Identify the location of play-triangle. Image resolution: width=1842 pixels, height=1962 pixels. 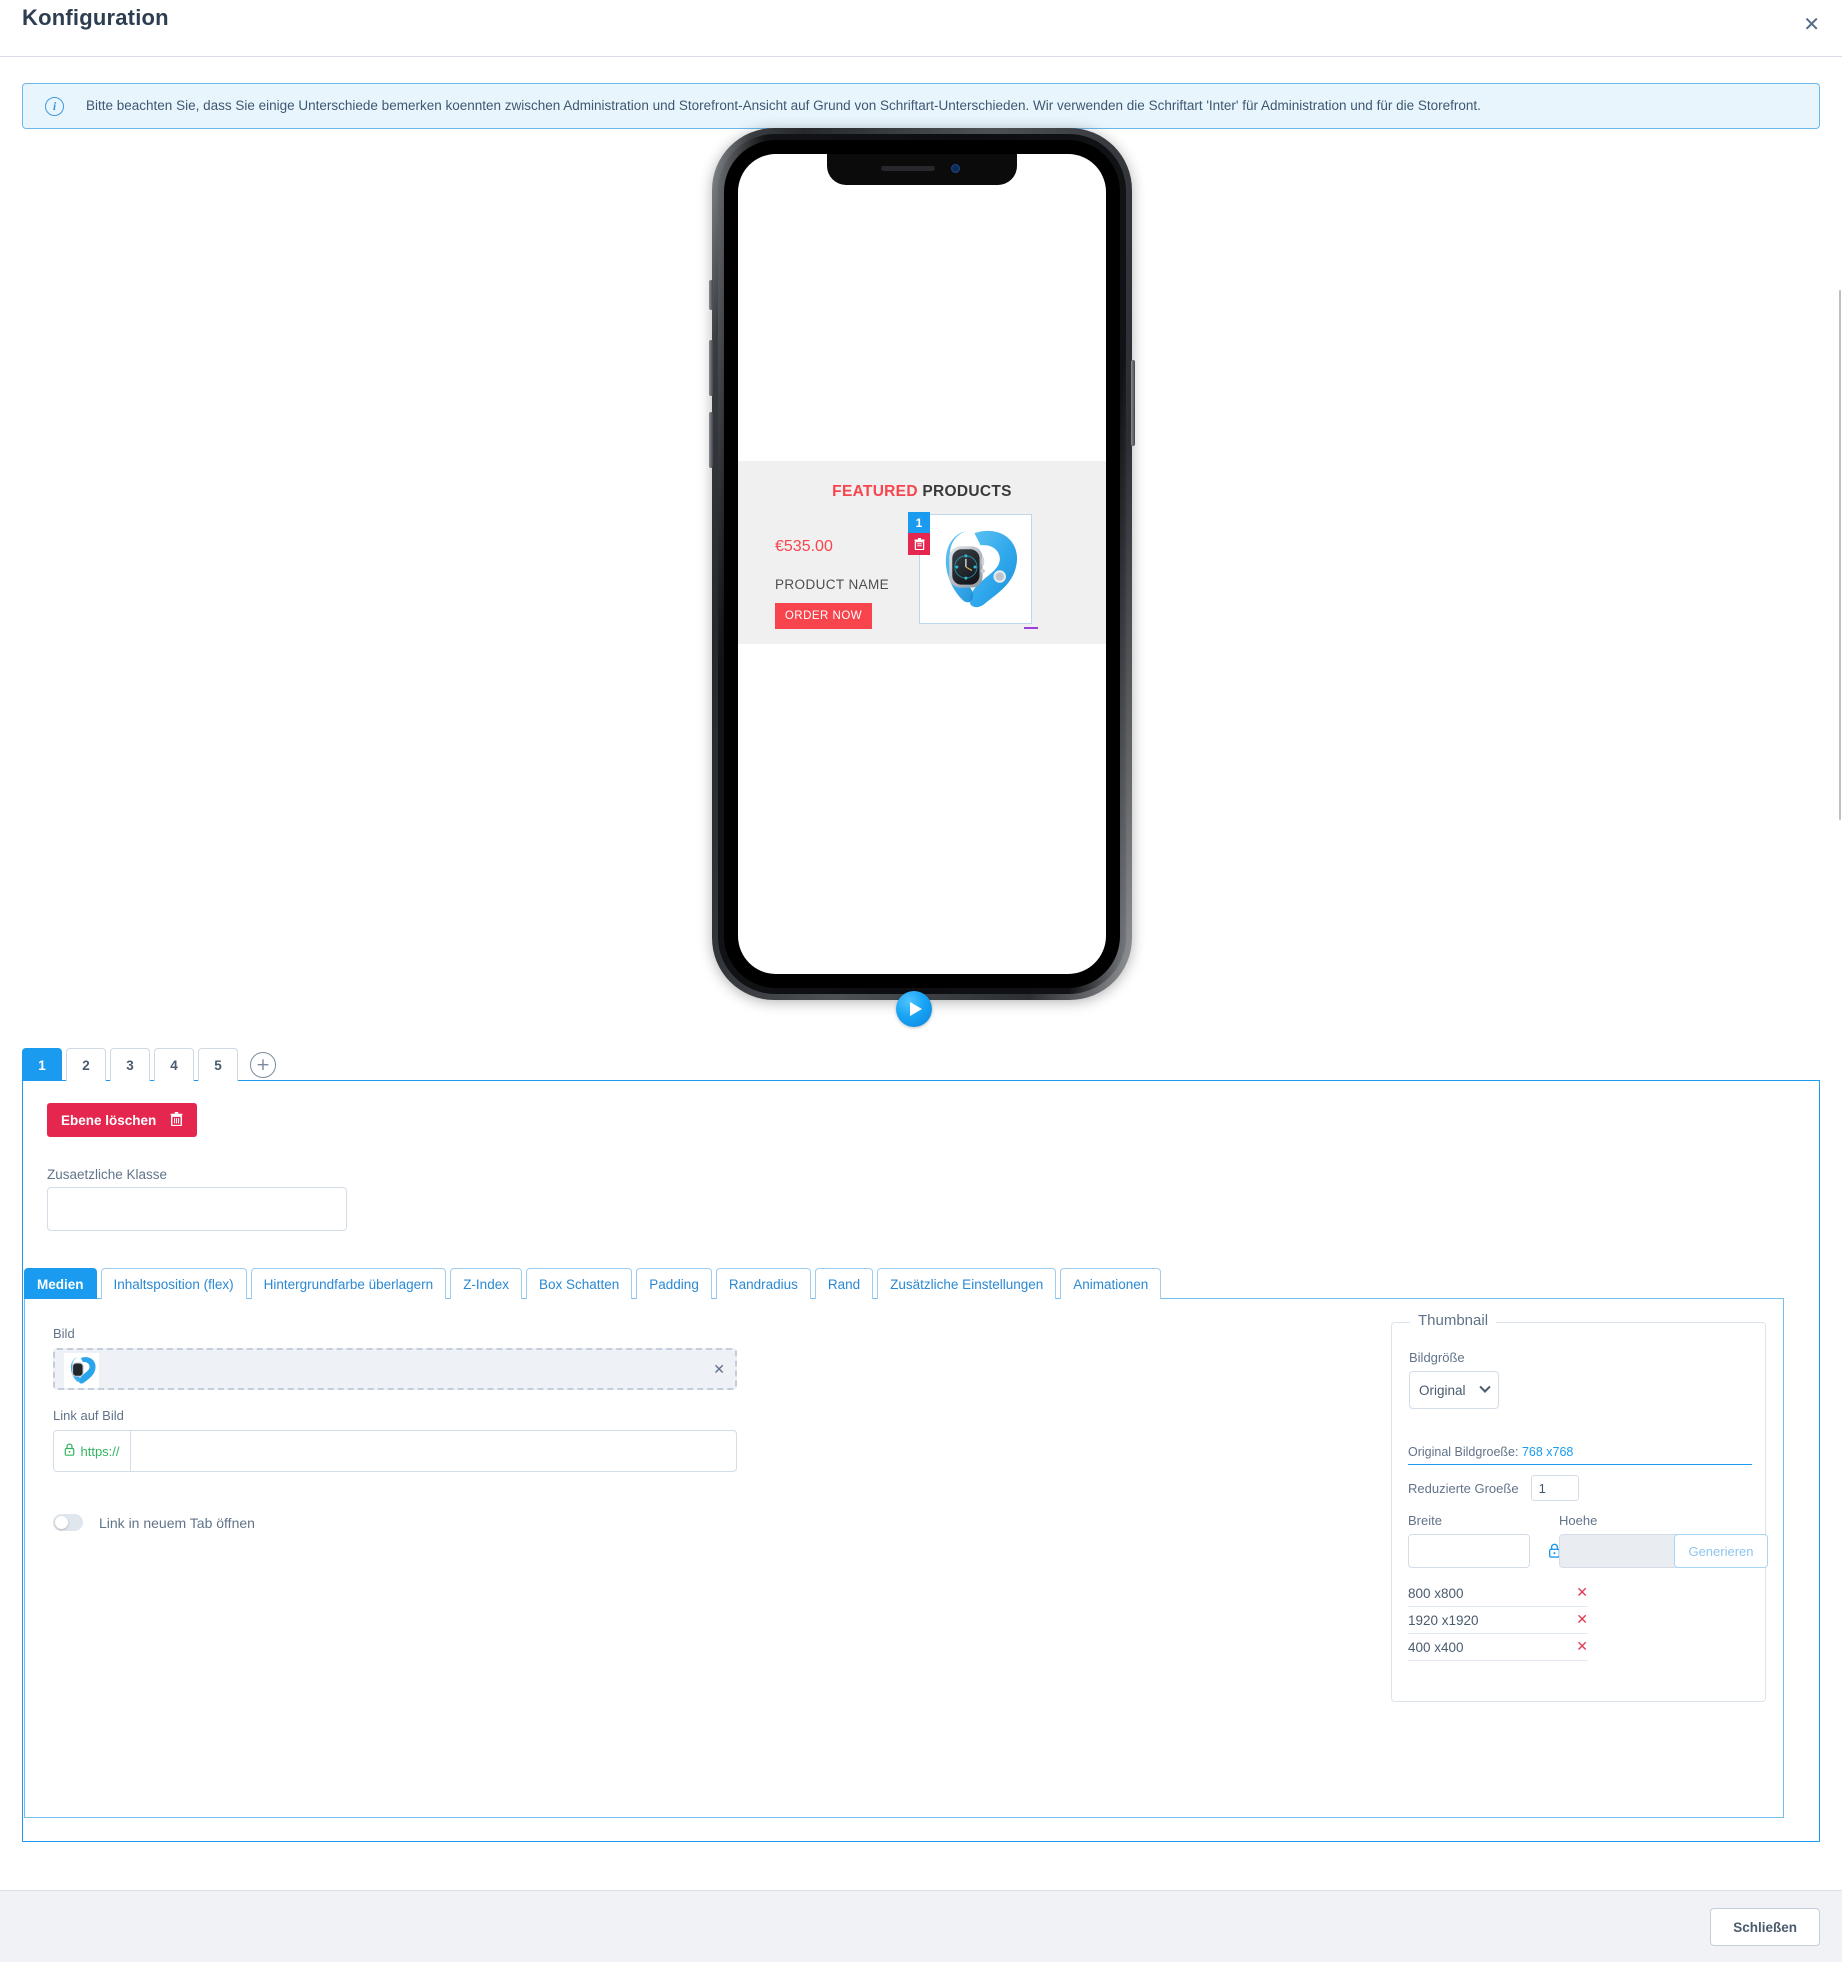
(915, 1009).